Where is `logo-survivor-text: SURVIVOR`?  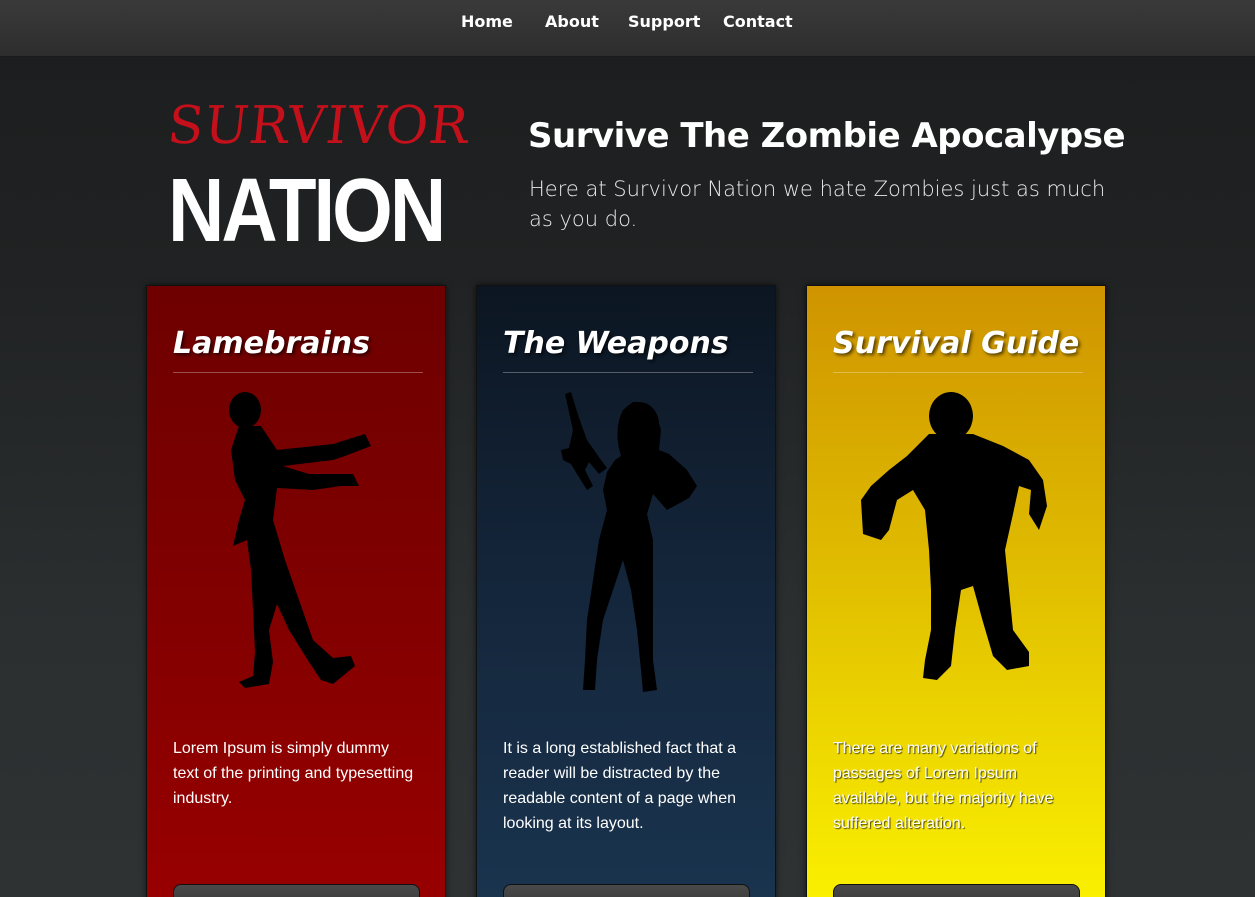
logo-survivor-text: SURVIVOR is located at coordinates (318, 126).